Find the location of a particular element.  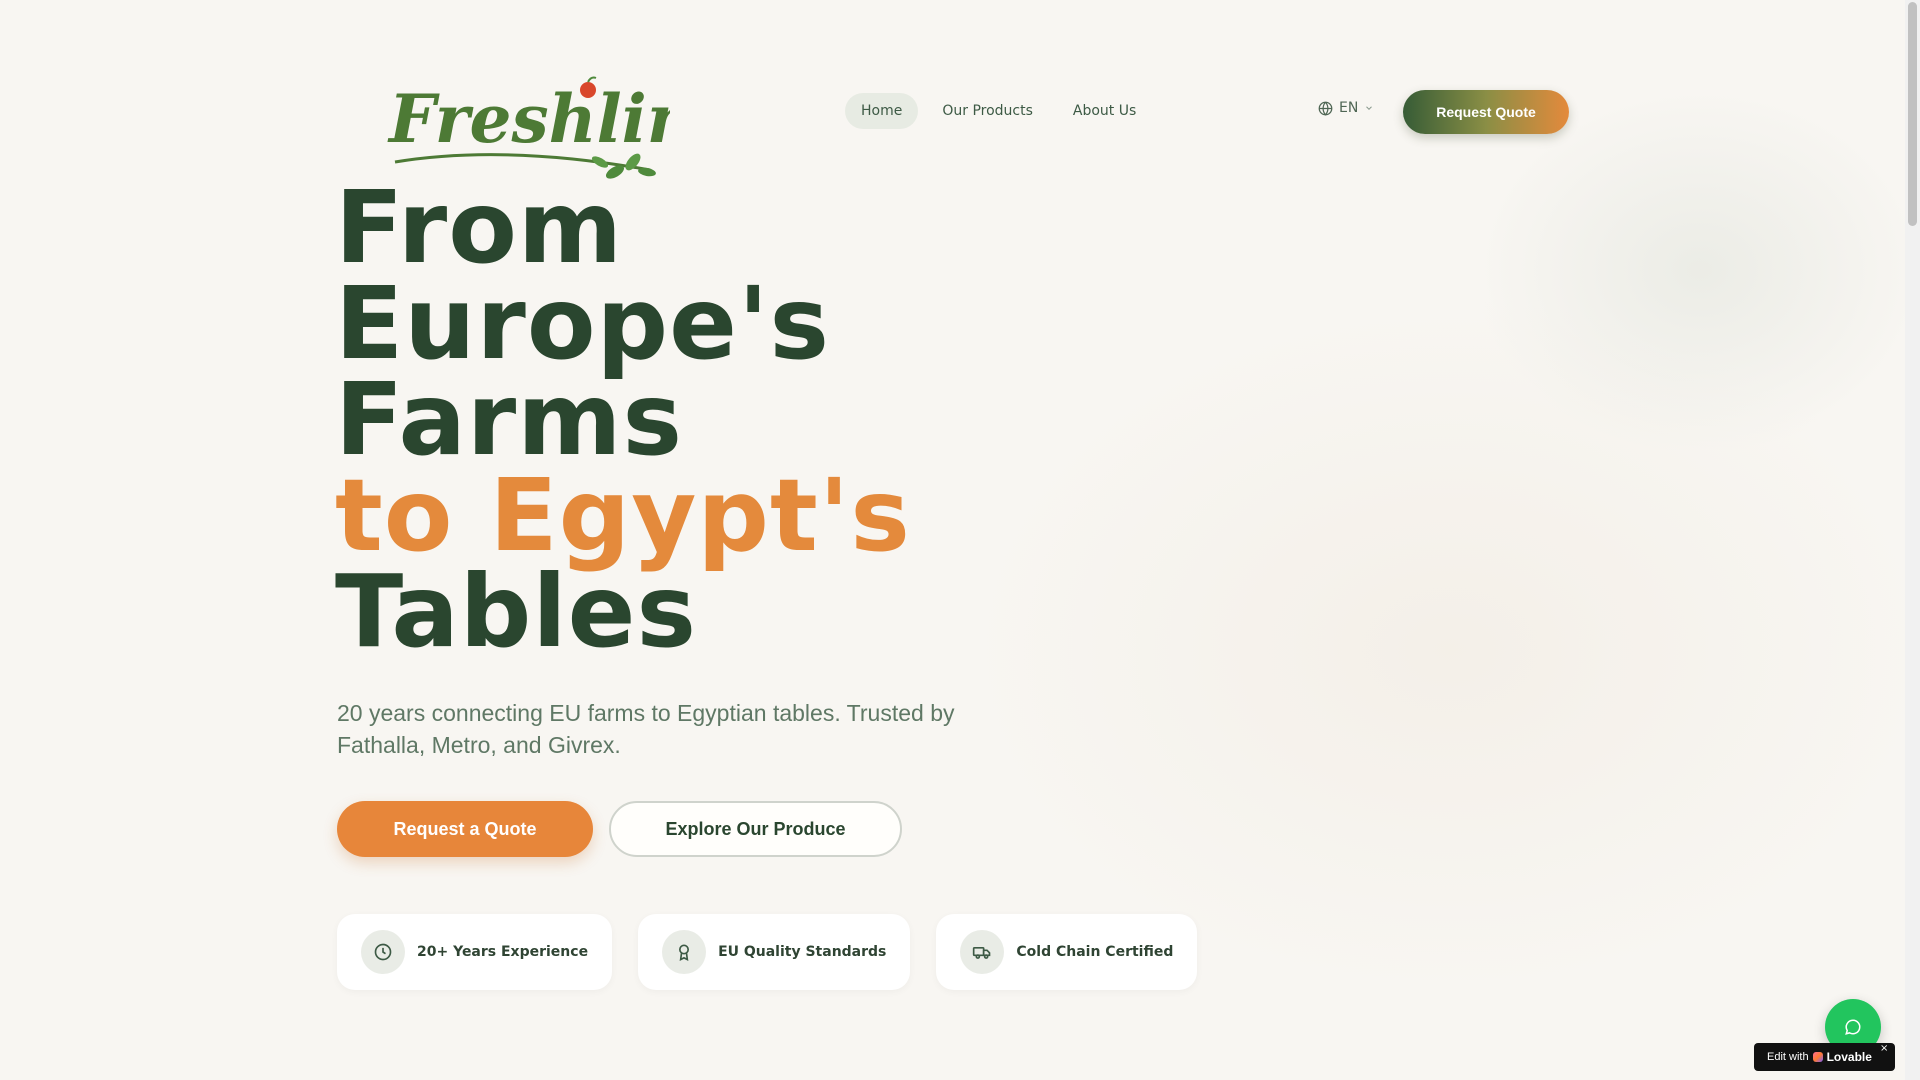

language-label: EN is located at coordinates (1349, 108).